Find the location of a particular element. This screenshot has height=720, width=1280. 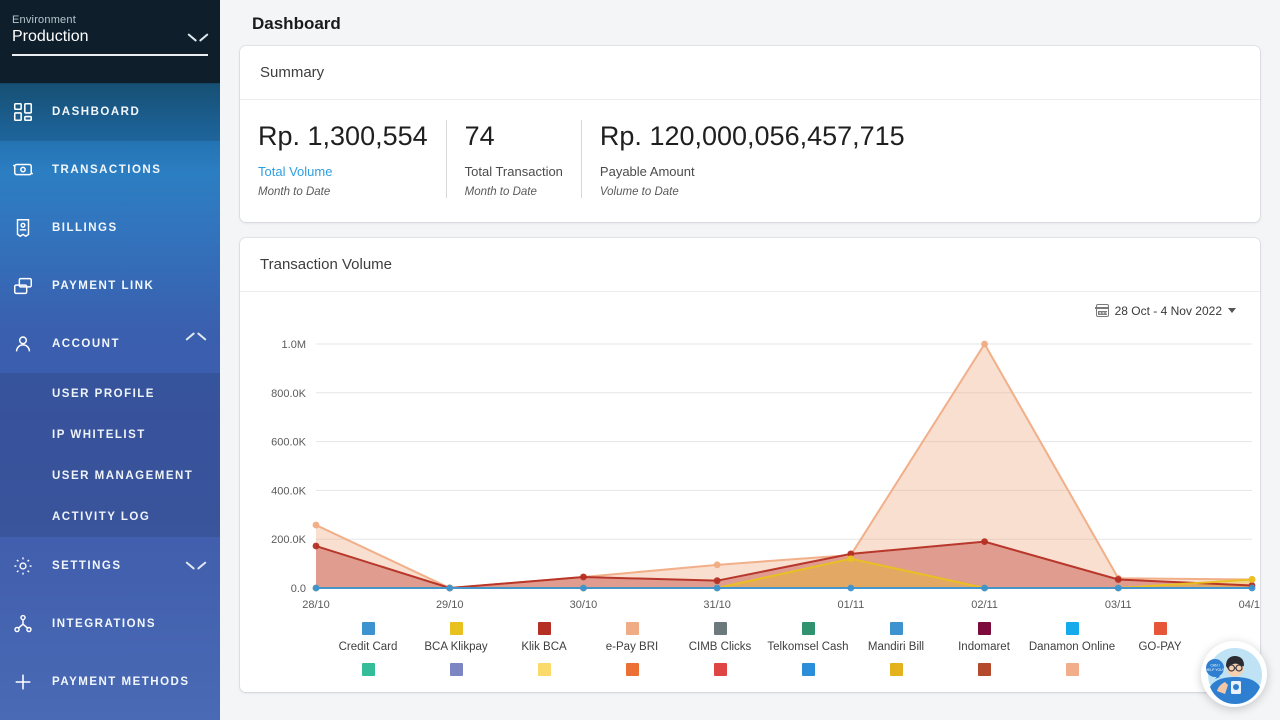

date-range-picker: 28 Oct - 4 Nov 2022 is located at coordinates (1165, 310).